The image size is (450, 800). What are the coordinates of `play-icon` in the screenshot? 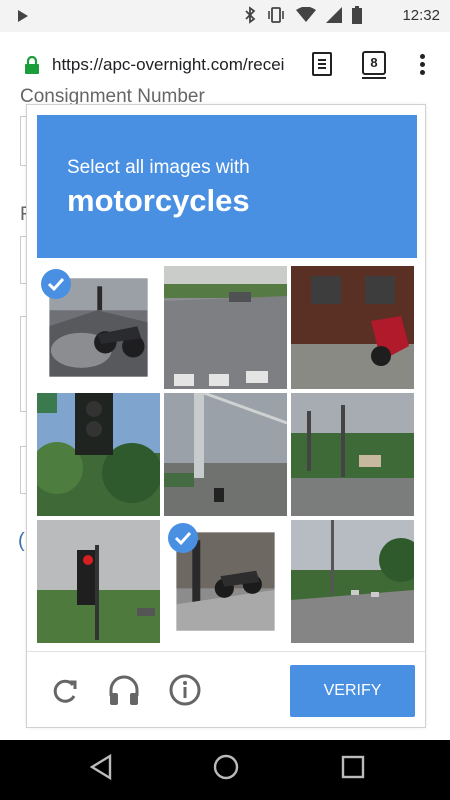 It's located at (23, 16).